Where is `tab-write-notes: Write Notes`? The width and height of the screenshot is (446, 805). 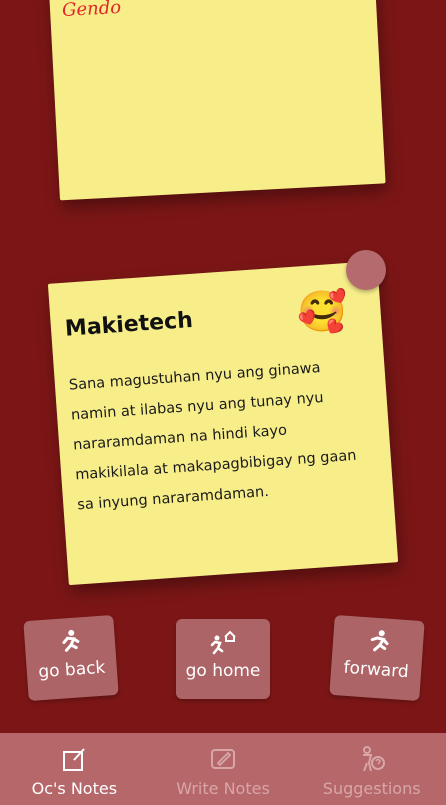 tab-write-notes: Write Notes is located at coordinates (223, 769).